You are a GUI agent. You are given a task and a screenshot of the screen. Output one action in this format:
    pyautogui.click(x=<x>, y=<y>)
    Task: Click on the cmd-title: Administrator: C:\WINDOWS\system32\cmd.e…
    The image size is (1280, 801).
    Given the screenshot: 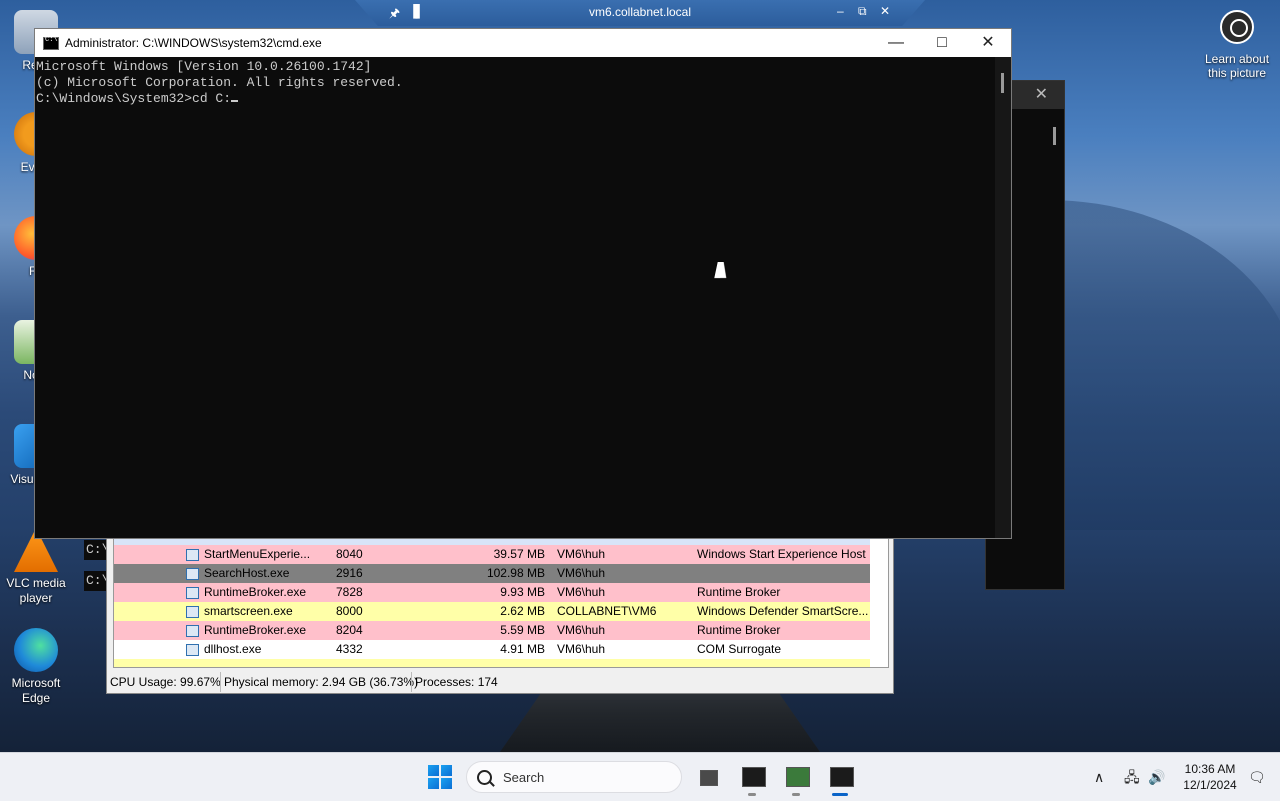 What is the action you would take?
    pyautogui.click(x=193, y=43)
    